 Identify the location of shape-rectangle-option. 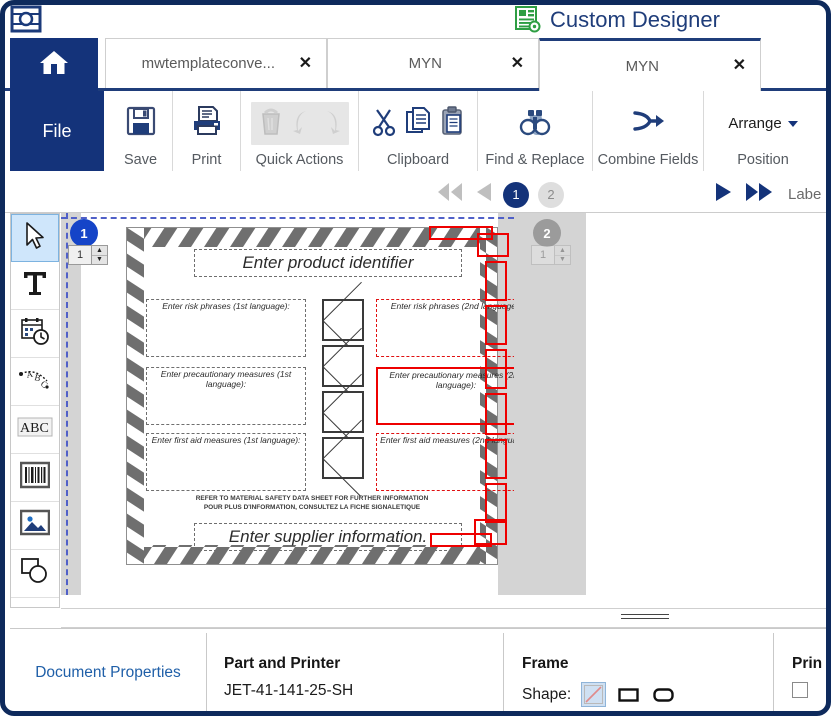
(628, 694).